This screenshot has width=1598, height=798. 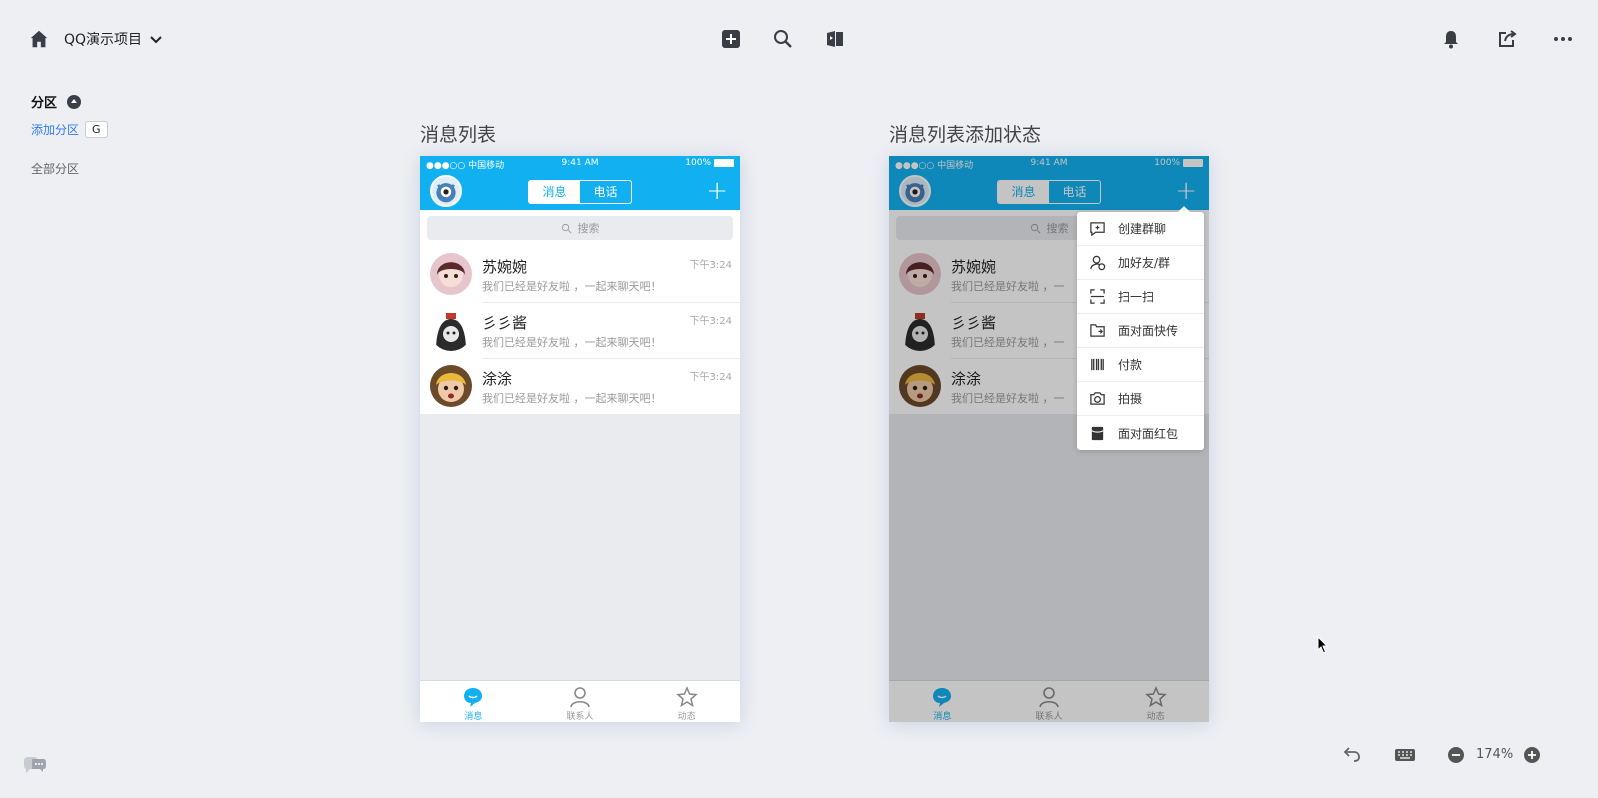 What do you see at coordinates (580, 330) in the screenshot?
I see `list-item: 彡彡酱 我们已经是好友啦 ，一起来聊天吧！ 下午3:24` at bounding box center [580, 330].